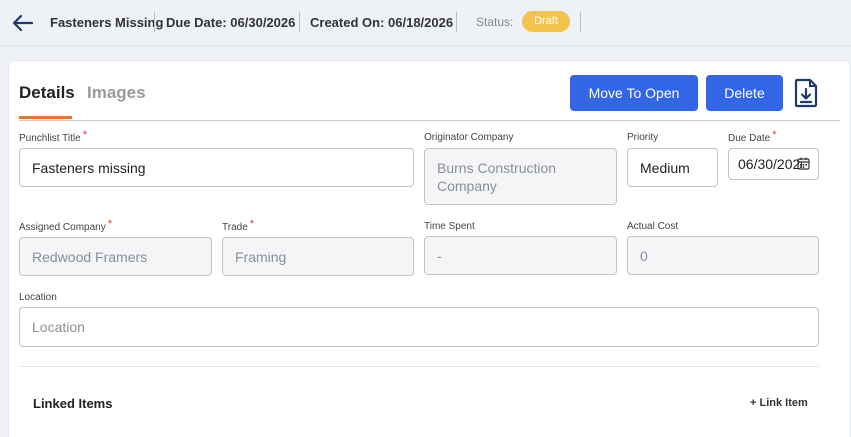 This screenshot has height=437, width=851. I want to click on due-date-input: 06/30/2026, so click(773, 164).